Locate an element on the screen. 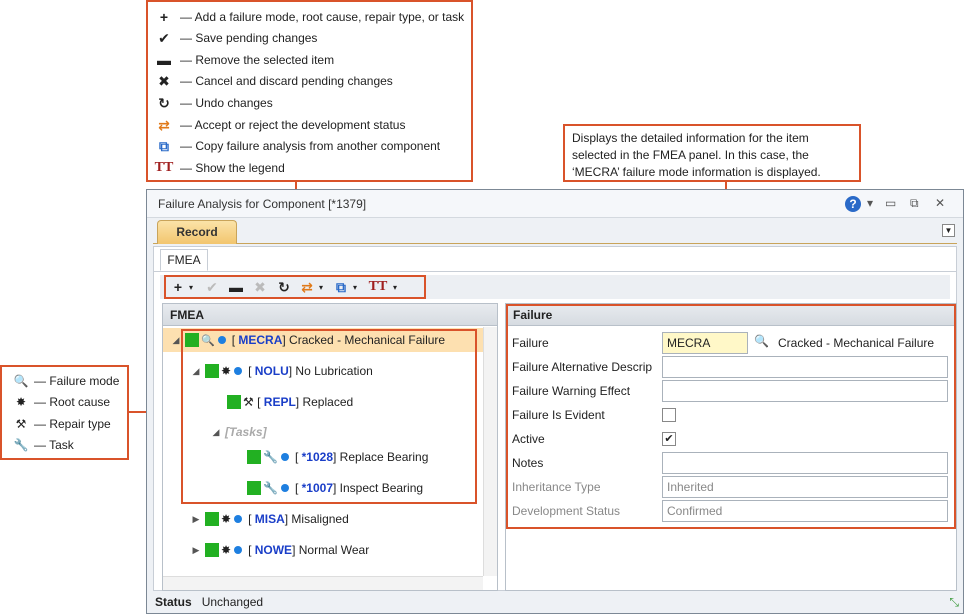  record-tabstrip: Record ▼ is located at coordinates (555, 232).